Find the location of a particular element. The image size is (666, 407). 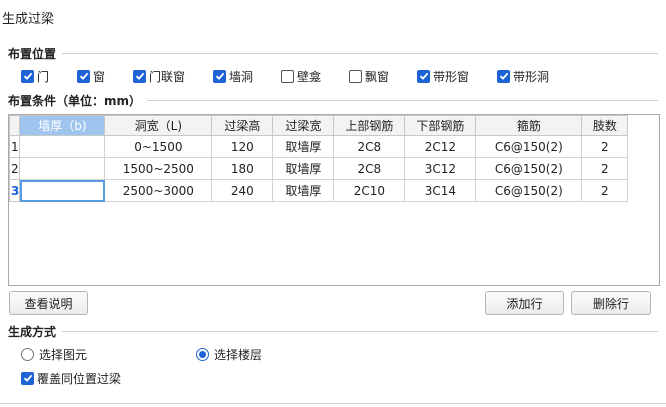

checkbox-strip-opening: 带形洞 is located at coordinates (523, 76).